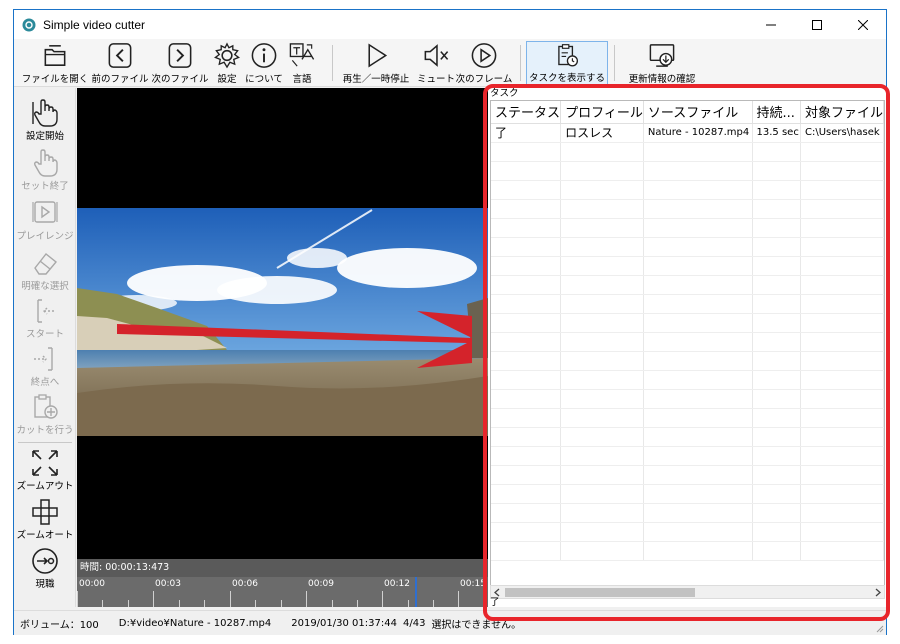 This screenshot has width=900, height=644. I want to click on prev-file-button: 前のファイル, so click(120, 63).